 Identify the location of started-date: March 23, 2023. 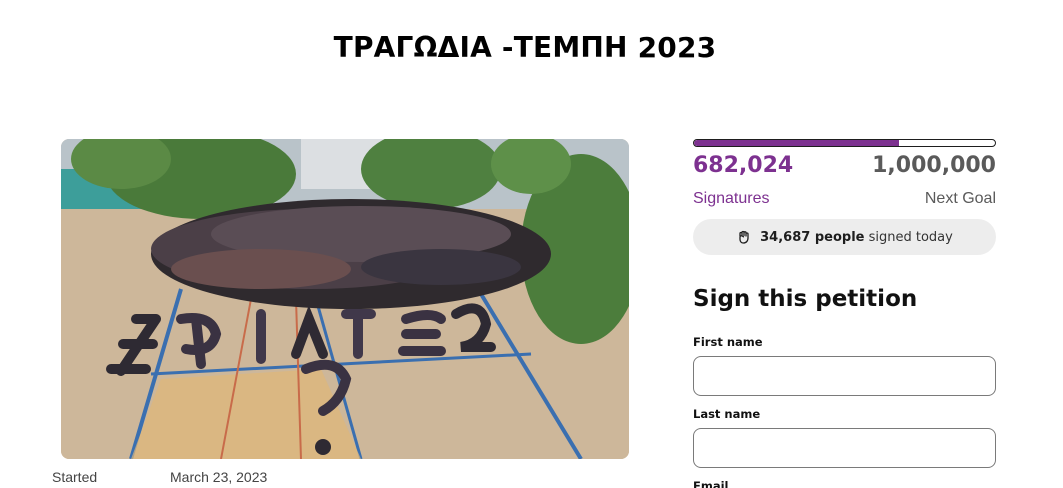
(219, 477).